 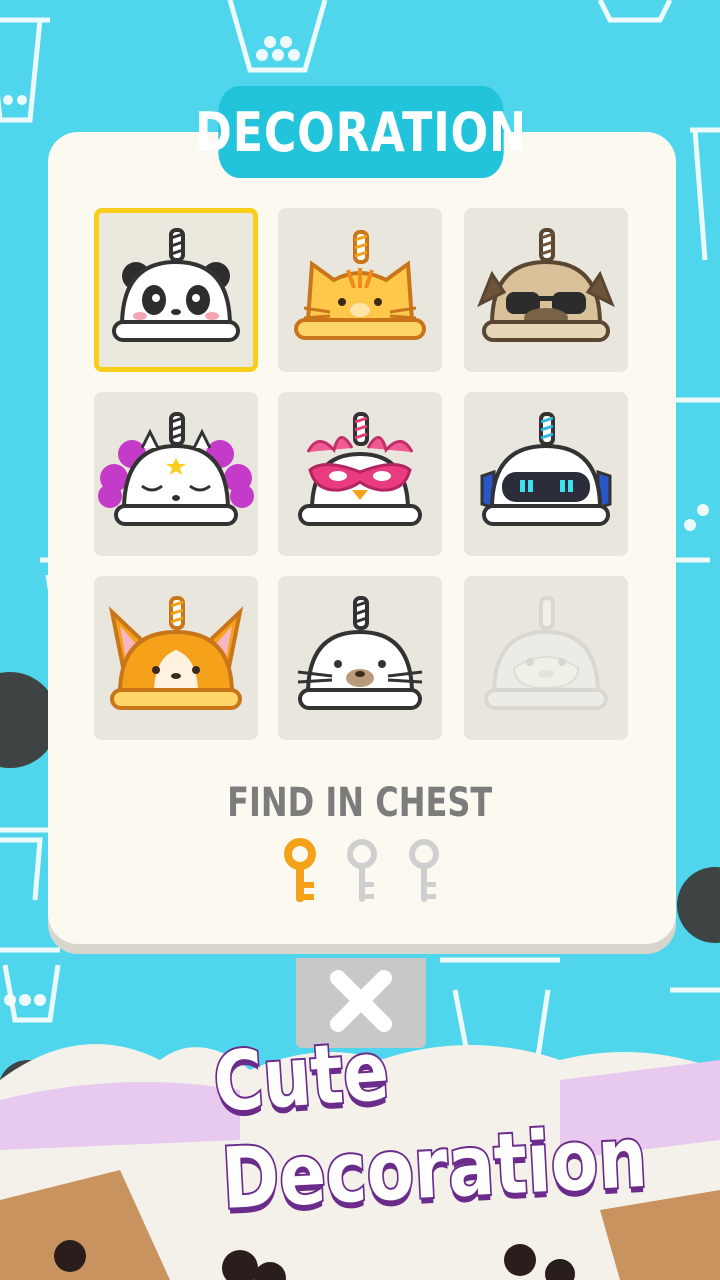 What do you see at coordinates (360, 469) in the screenshot?
I see `masked-bird-icon` at bounding box center [360, 469].